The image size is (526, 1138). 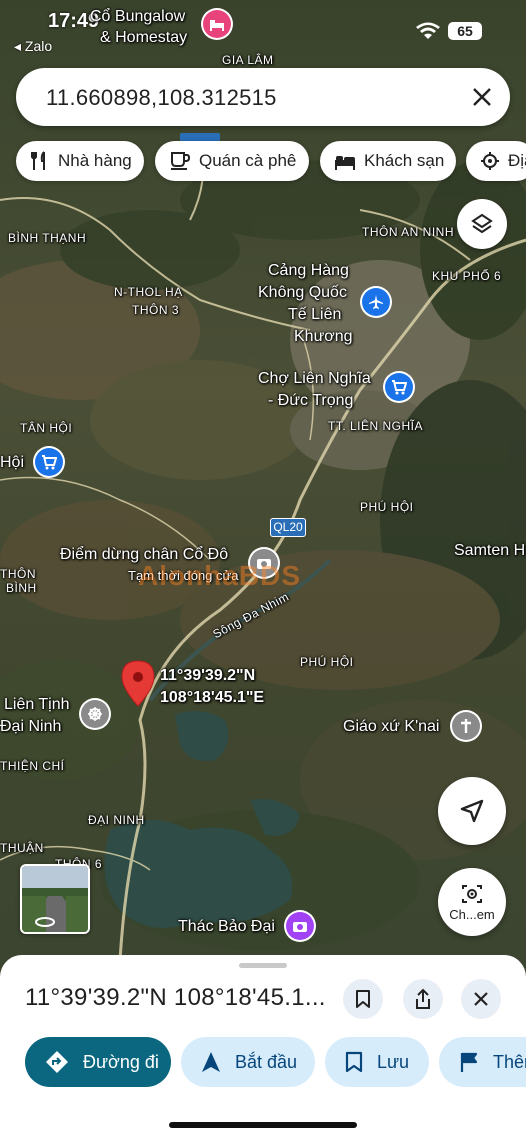 What do you see at coordinates (404, 160) in the screenshot?
I see `chip-label: Khách sạn` at bounding box center [404, 160].